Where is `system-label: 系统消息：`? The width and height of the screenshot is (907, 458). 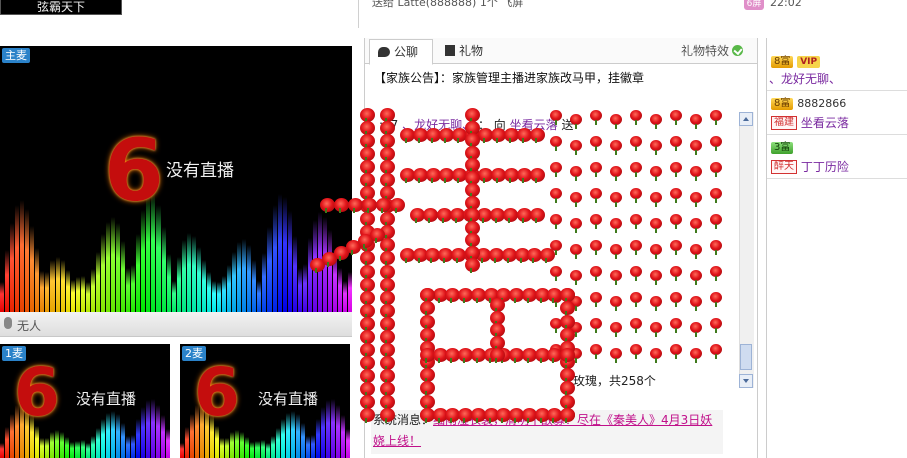
system-label: 系统消息： is located at coordinates (403, 420).